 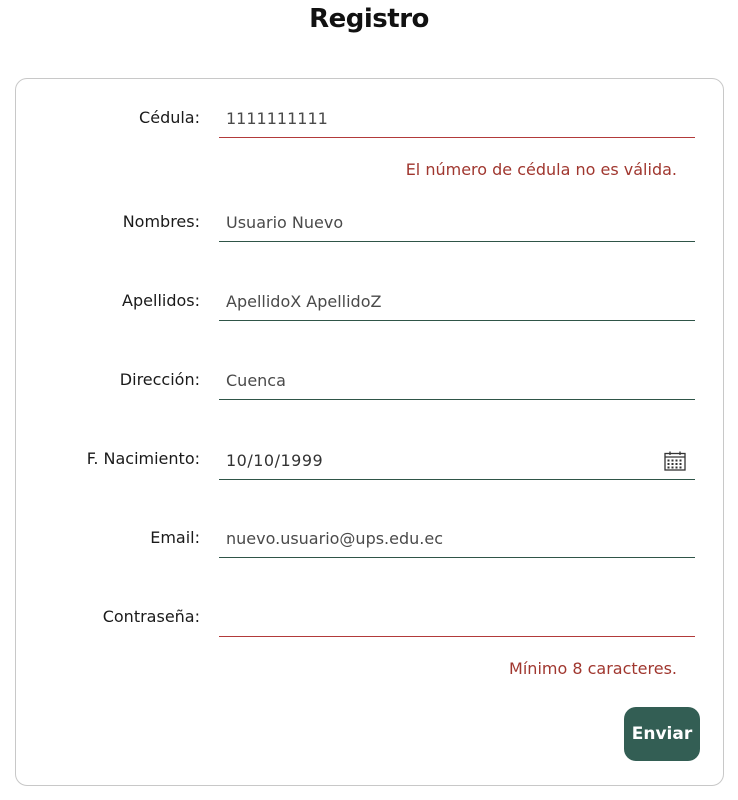 I want to click on submit-button: Enviar, so click(x=662, y=734).